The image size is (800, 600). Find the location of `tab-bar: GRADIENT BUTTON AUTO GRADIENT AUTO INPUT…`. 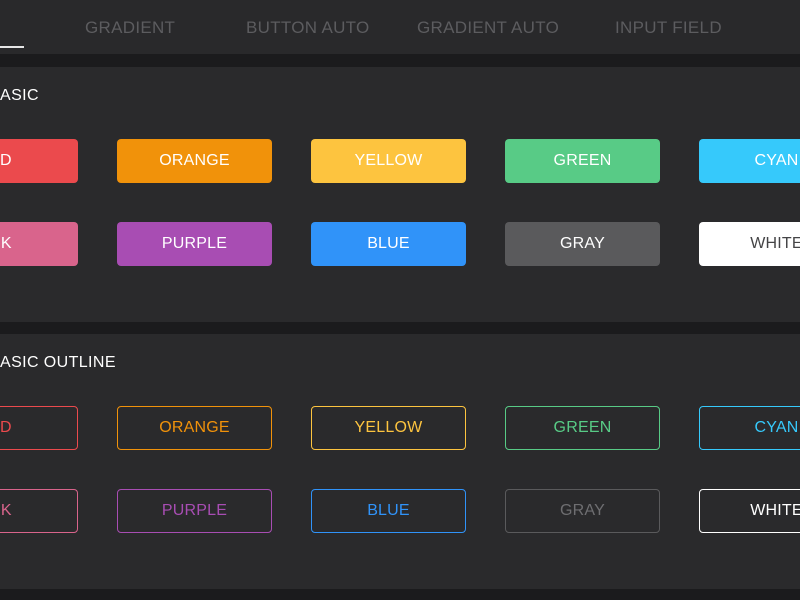

tab-bar: GRADIENT BUTTON AUTO GRADIENT AUTO INPUT… is located at coordinates (400, 27).